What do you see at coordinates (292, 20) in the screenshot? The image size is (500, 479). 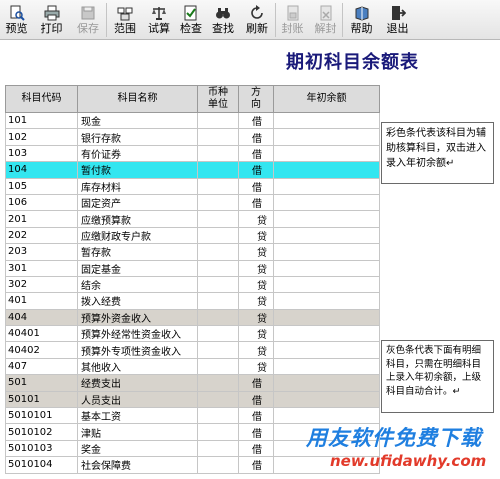 I see `seal-button: 封账` at bounding box center [292, 20].